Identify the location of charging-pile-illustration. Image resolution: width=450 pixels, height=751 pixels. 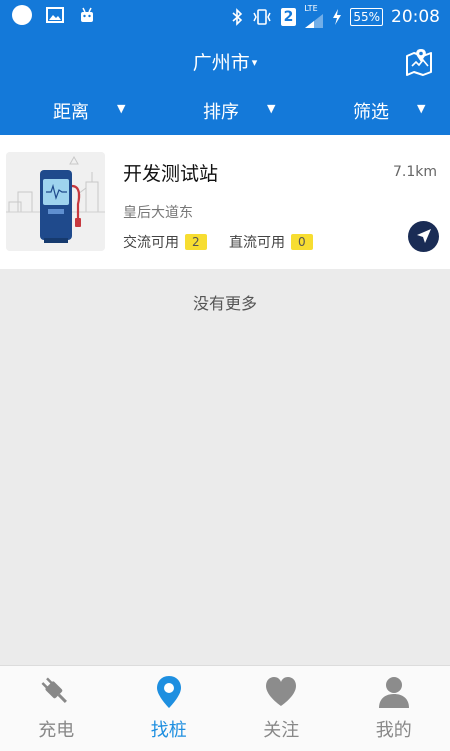
(55, 201).